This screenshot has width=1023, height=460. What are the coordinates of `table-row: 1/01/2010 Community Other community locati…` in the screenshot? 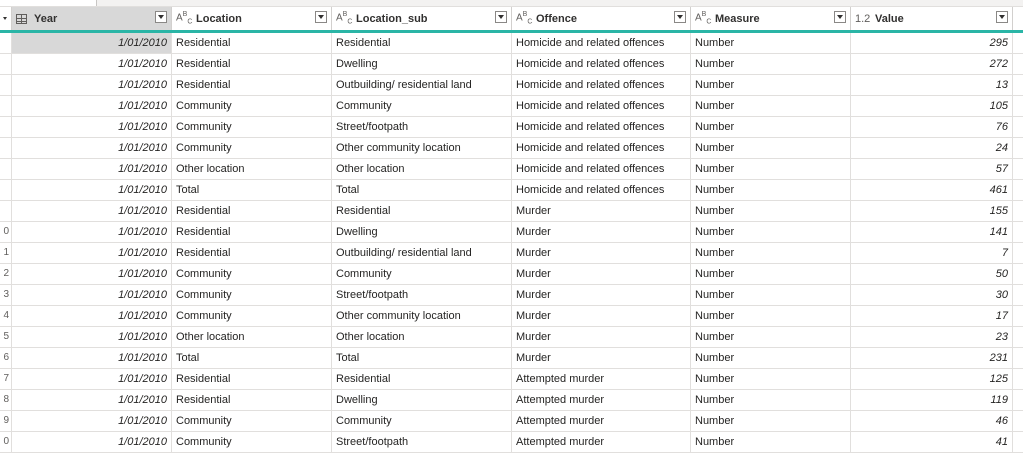 It's located at (511, 148).